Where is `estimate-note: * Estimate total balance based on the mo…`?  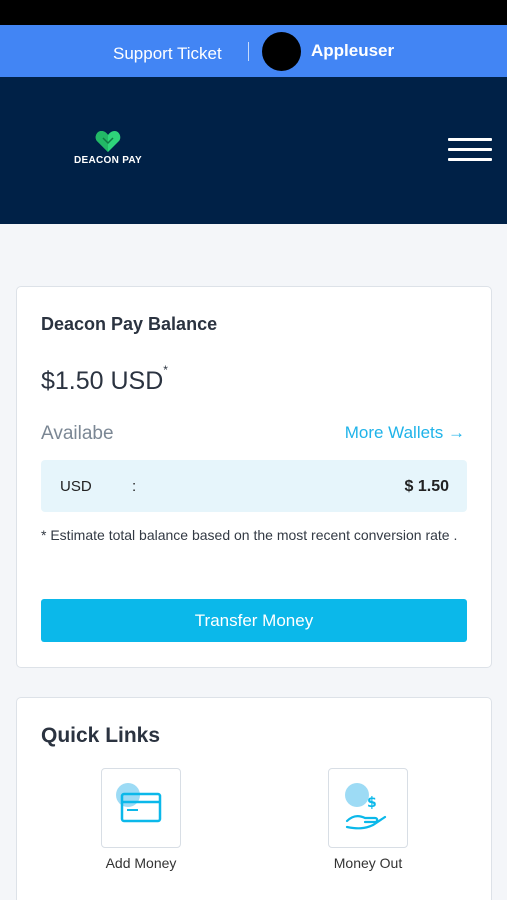
estimate-note: * Estimate total balance based on the mo… is located at coordinates (249, 535).